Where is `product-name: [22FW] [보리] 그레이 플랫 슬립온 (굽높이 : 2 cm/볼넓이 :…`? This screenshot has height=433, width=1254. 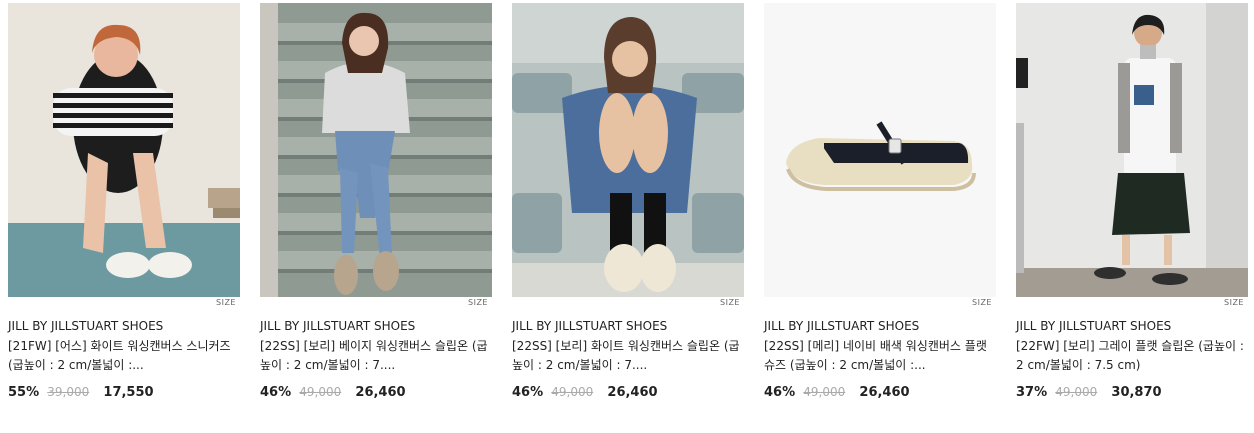
product-name: [22FW] [보리] 그레이 플랫 슬립온 (굽높이 : 2 cm/볼넓이 :… is located at coordinates (1132, 356).